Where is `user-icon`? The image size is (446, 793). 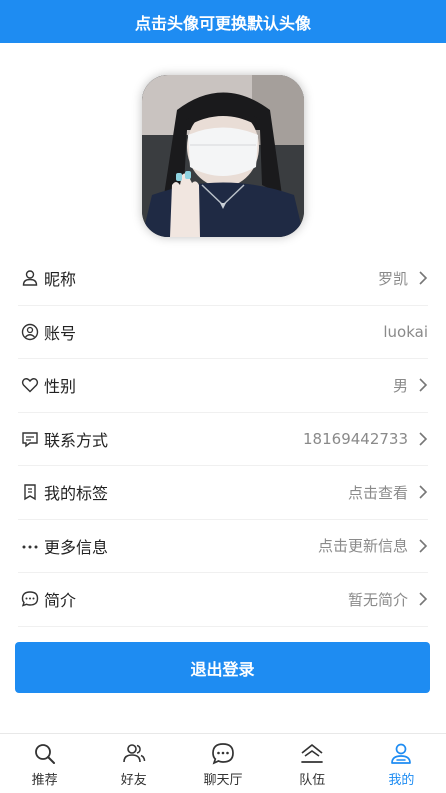 user-icon is located at coordinates (30, 278).